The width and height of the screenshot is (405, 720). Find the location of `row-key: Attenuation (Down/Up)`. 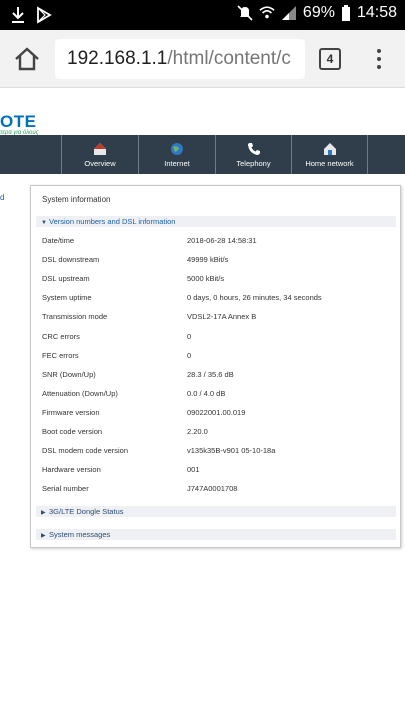

row-key: Attenuation (Down/Up) is located at coordinates (80, 393).